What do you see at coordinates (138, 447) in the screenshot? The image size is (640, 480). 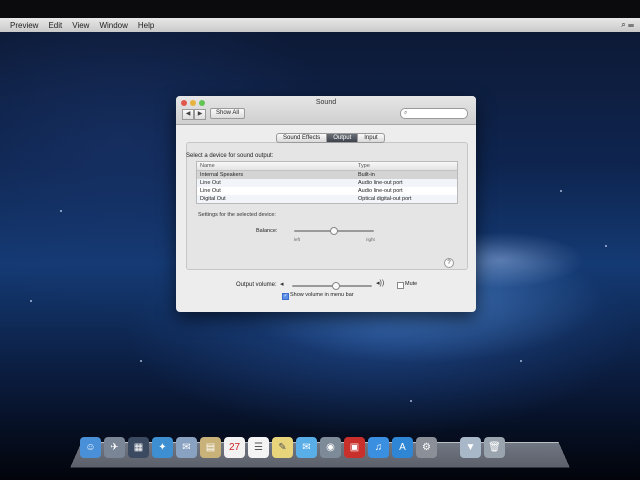 I see `mission-control-icon: ▦` at bounding box center [138, 447].